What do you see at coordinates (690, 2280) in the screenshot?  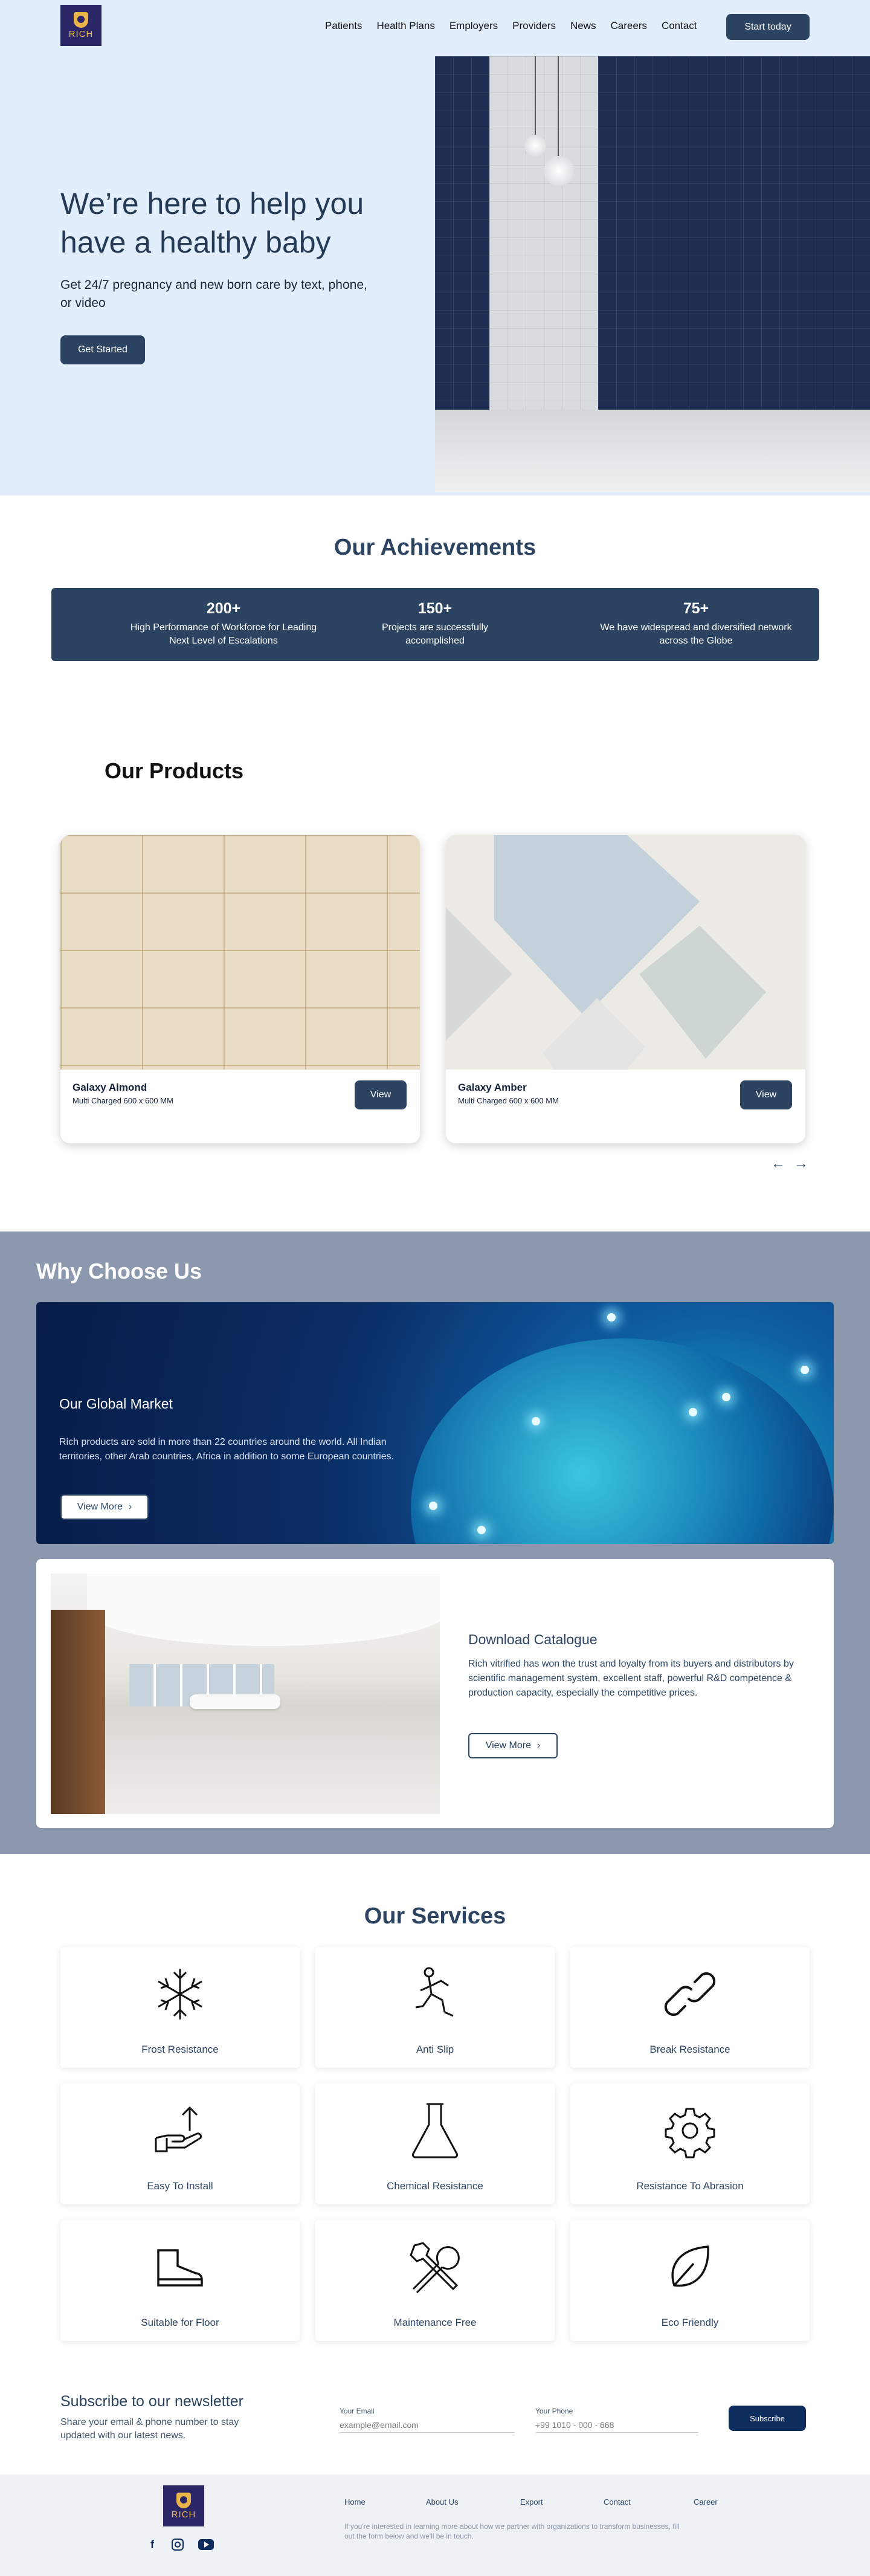 I see `service-card-eco: Eco Friendly` at bounding box center [690, 2280].